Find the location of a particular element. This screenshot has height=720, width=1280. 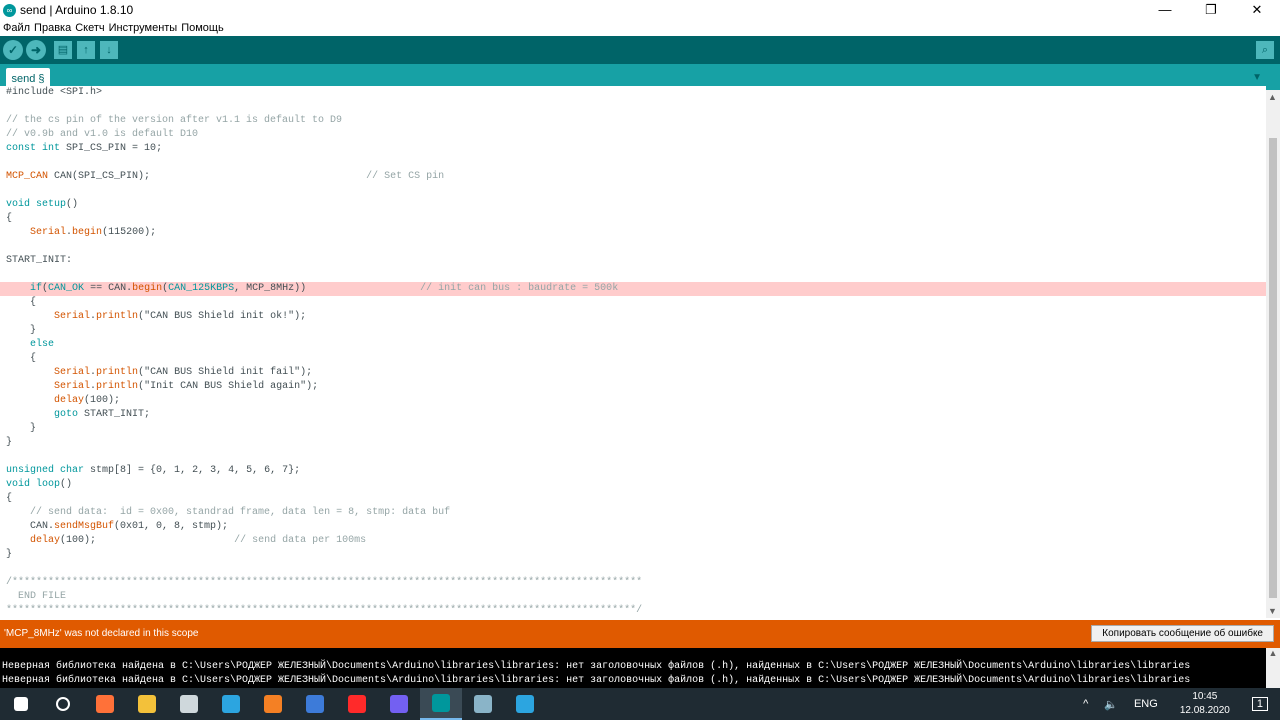

code-line: END FILE is located at coordinates (633, 597).